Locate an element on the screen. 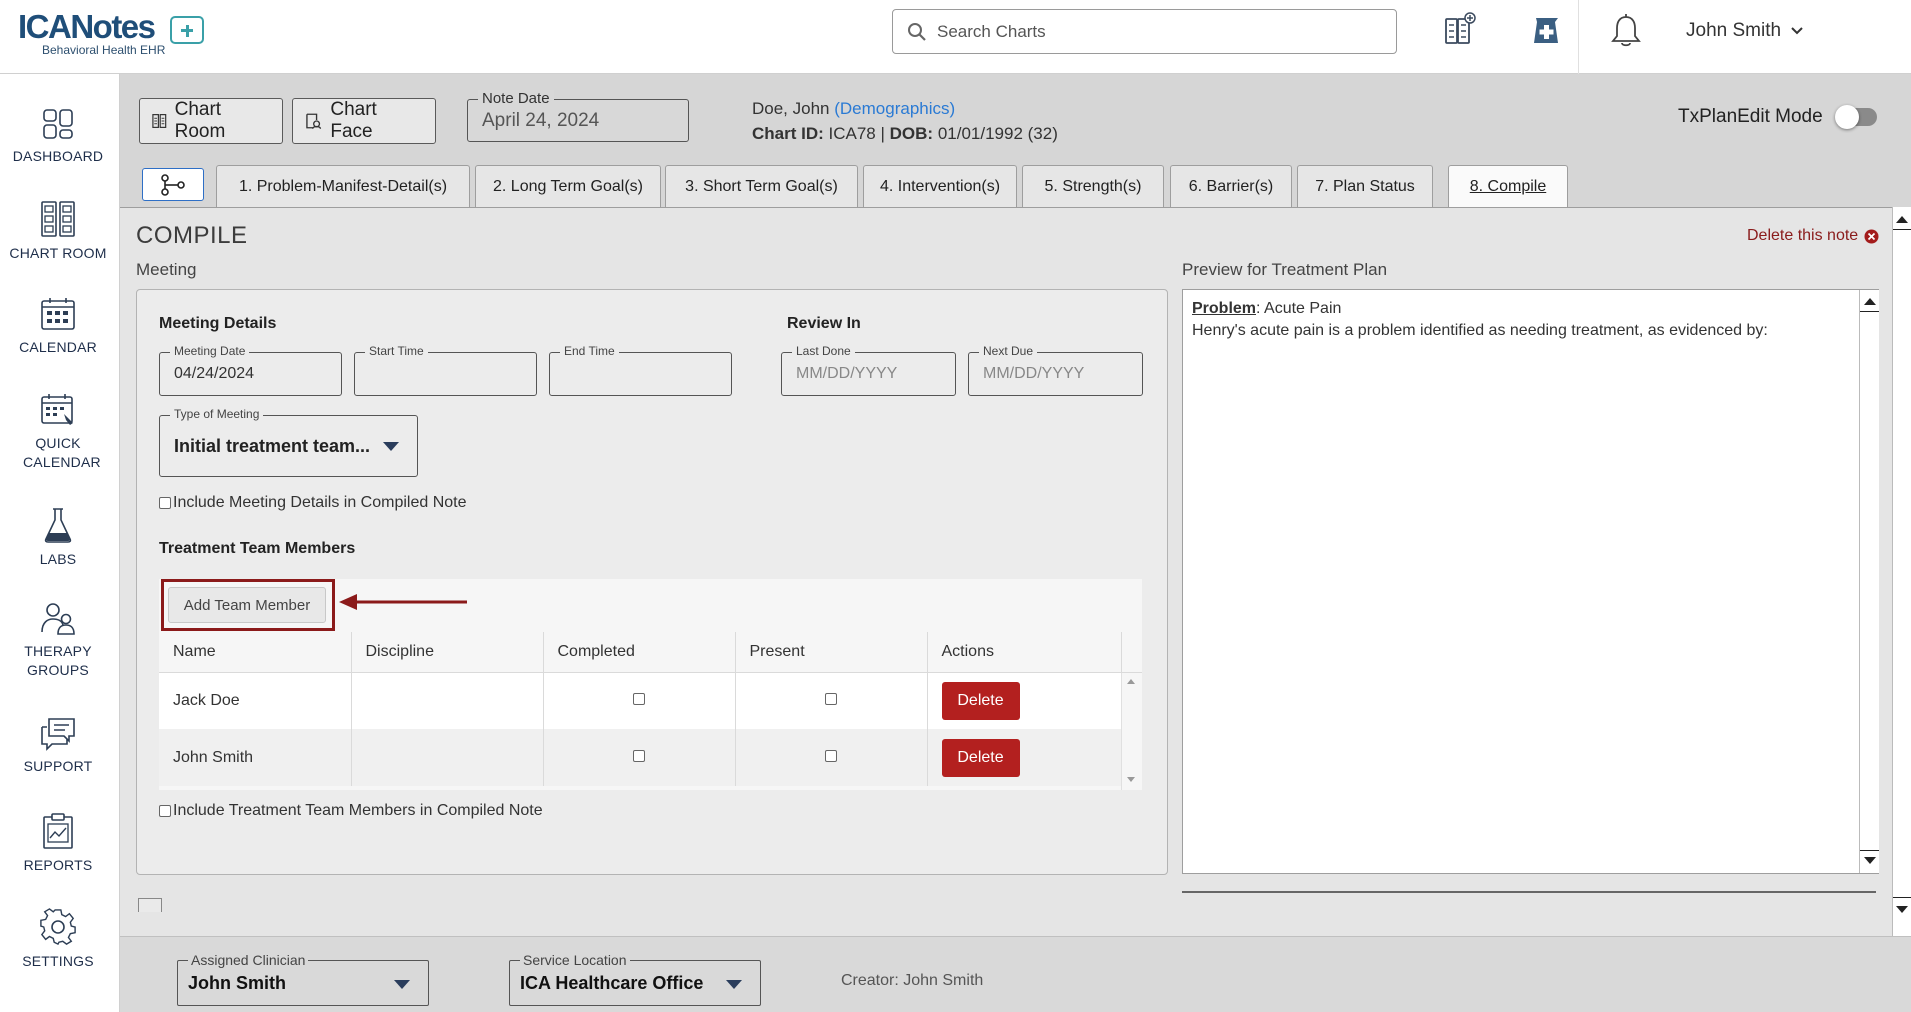 The image size is (1911, 1012). sidebar-item-labs: LABS is located at coordinates (58, 537).